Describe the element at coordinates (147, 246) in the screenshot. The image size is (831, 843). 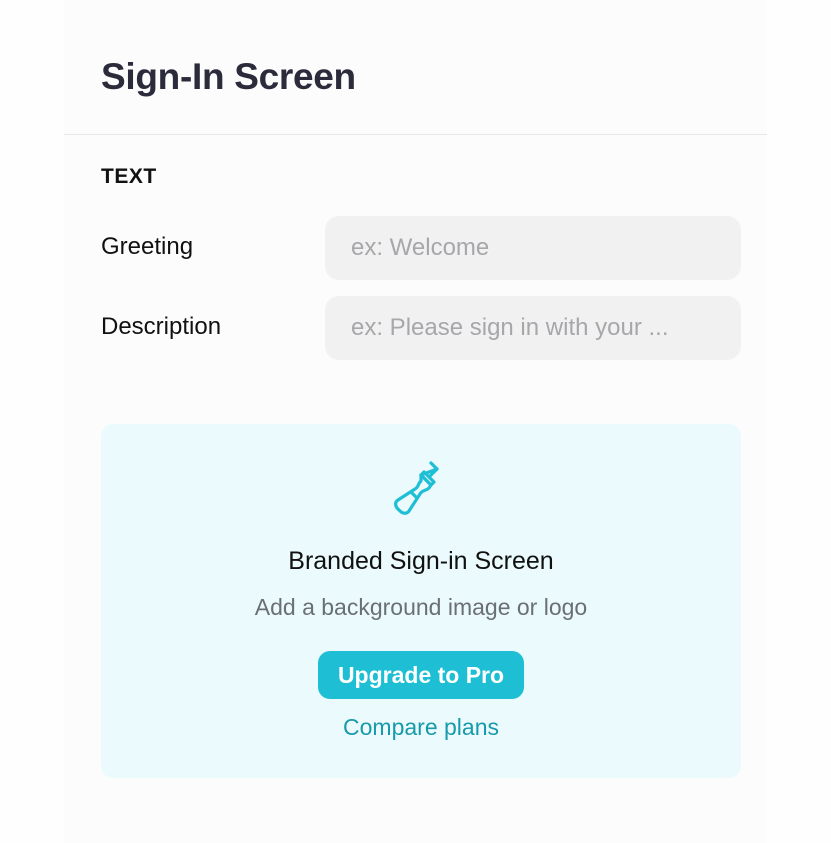
I see `greeting-label: Greeting` at that location.